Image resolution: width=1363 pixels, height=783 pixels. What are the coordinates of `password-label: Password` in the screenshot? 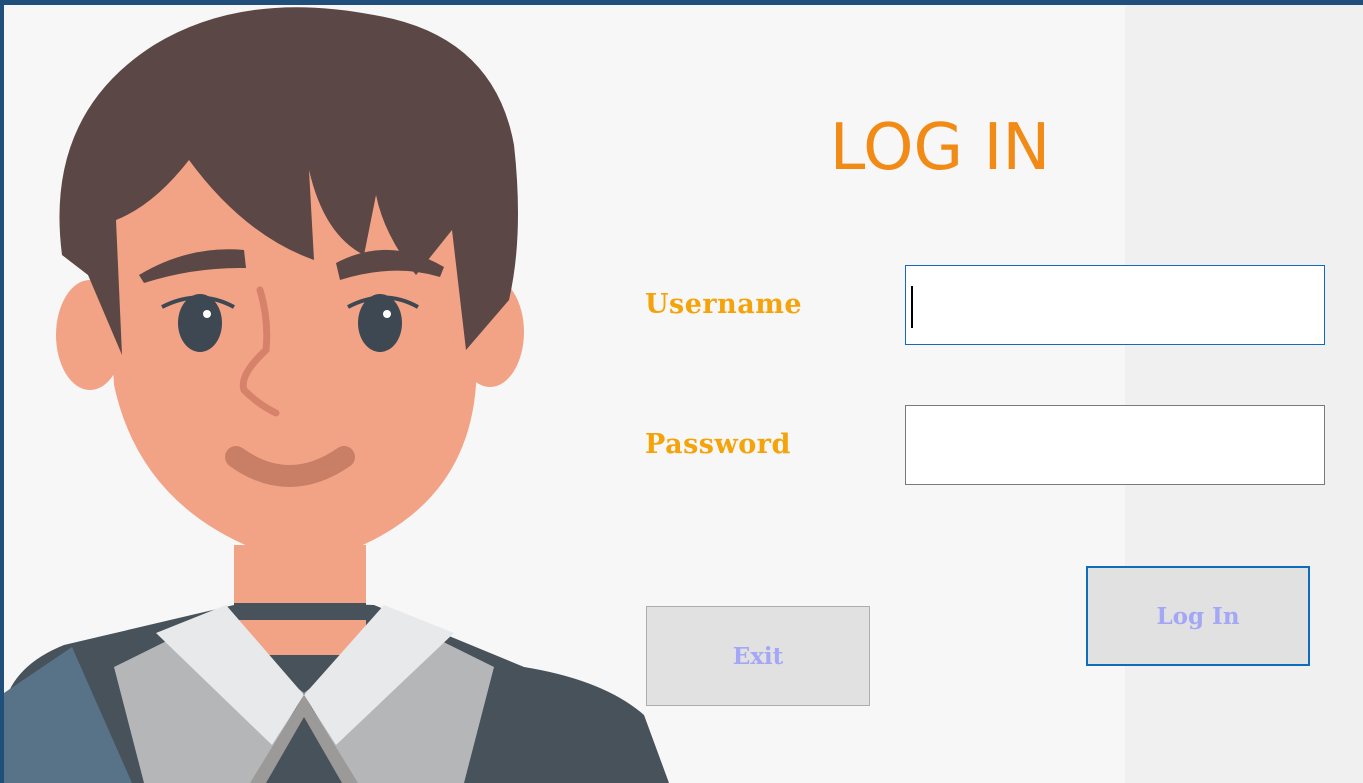 It's located at (718, 444).